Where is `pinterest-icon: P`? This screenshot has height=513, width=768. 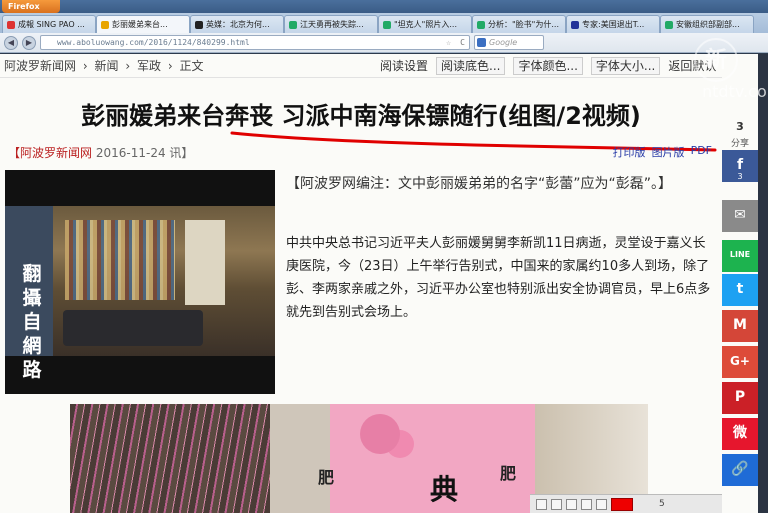 pinterest-icon: P is located at coordinates (740, 397).